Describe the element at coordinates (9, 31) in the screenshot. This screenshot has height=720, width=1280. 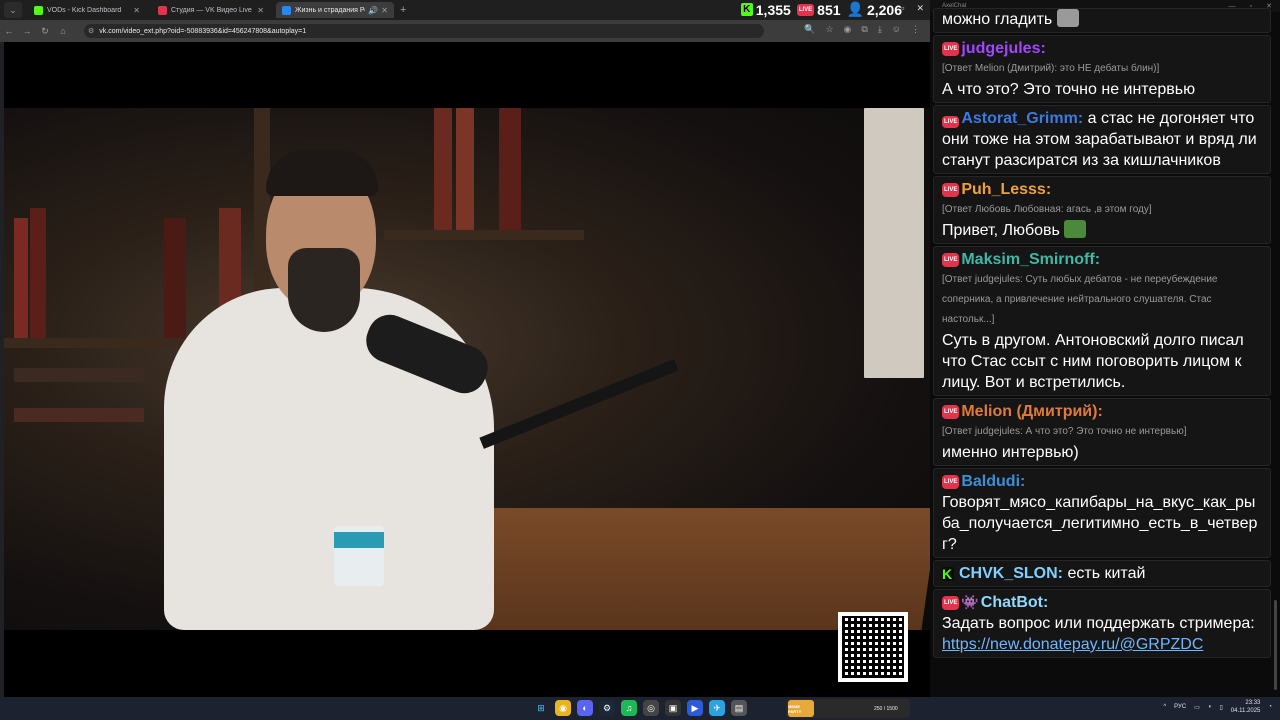
I see `back-icon: ←` at that location.